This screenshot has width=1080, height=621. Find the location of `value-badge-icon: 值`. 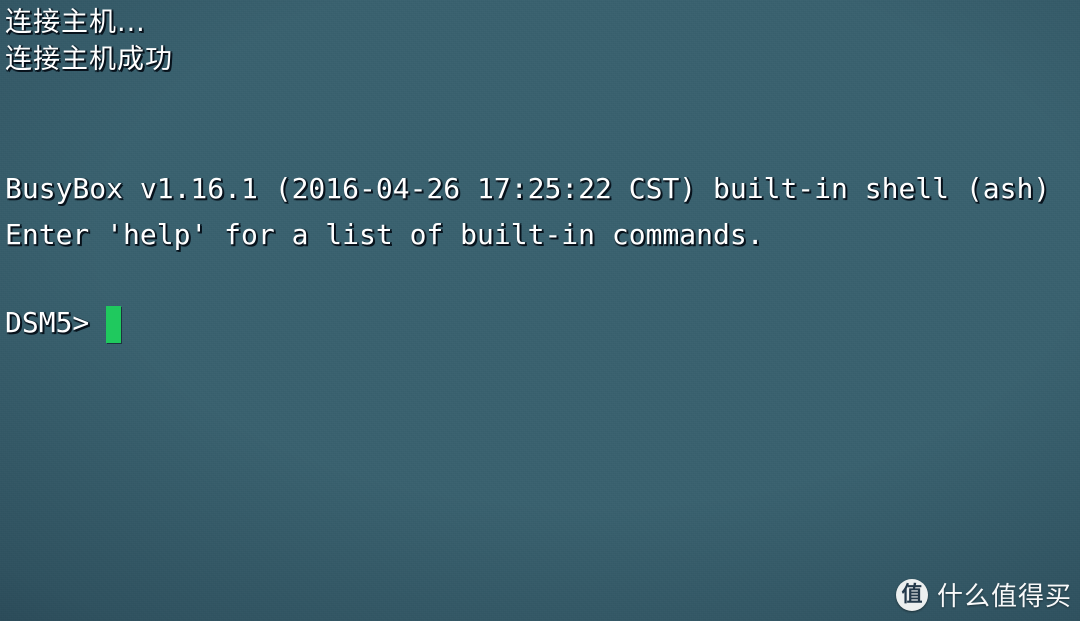

value-badge-icon: 值 is located at coordinates (911, 594).